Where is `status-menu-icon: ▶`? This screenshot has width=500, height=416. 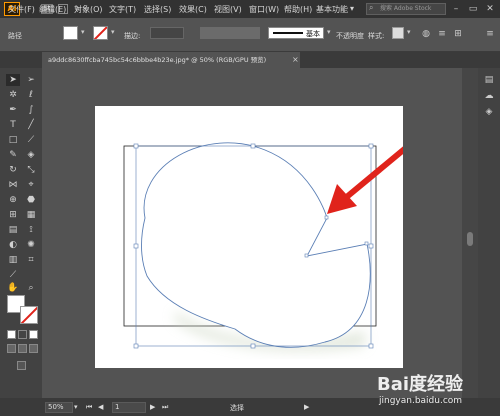 status-menu-icon: ▶ is located at coordinates (306, 407).